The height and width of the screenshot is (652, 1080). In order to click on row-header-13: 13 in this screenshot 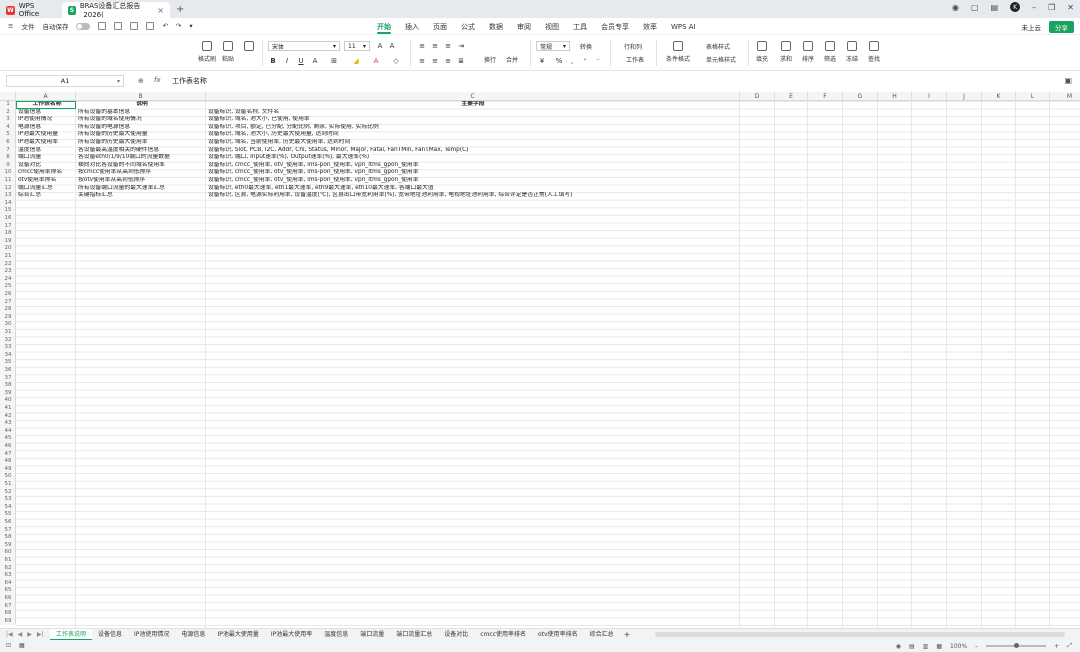, I will do `click(8, 196)`.